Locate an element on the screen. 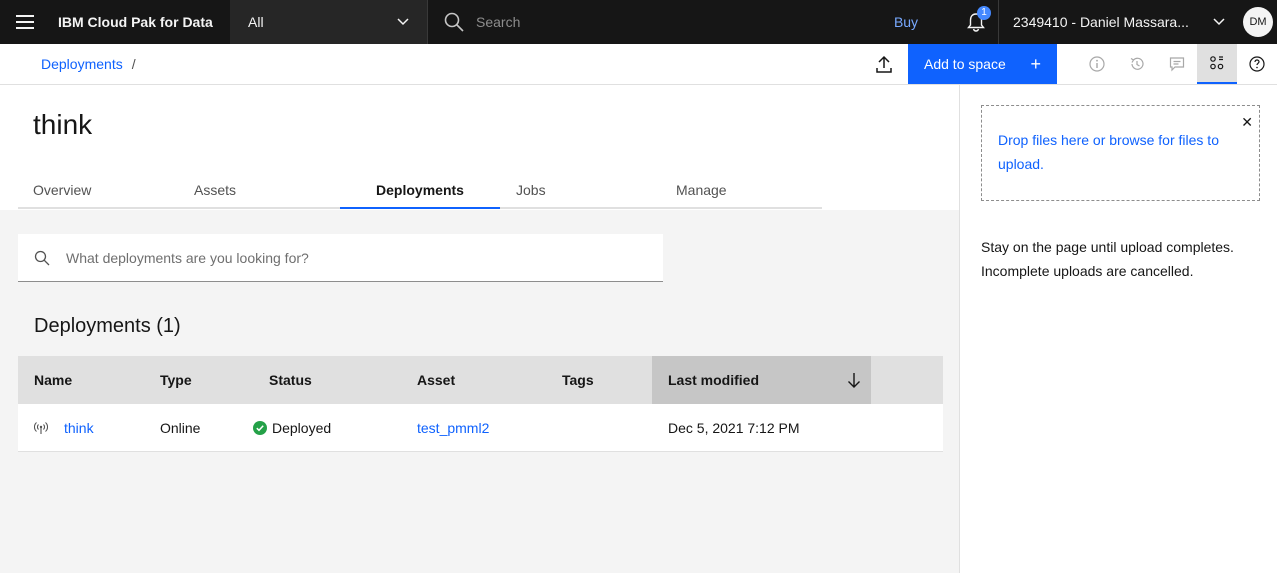 This screenshot has height=573, width=1277. deployments-search-input: What deployments are you looking for? is located at coordinates (340, 258).